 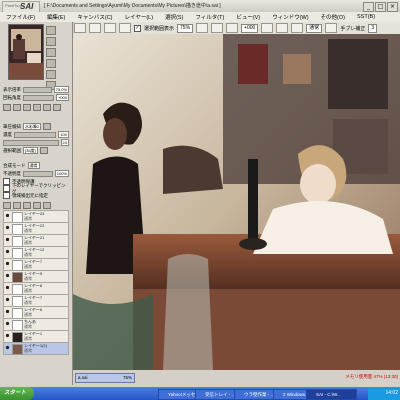 I want to click on clip-row: 下のレイヤーでクリッピング, so click(x=36, y=188).